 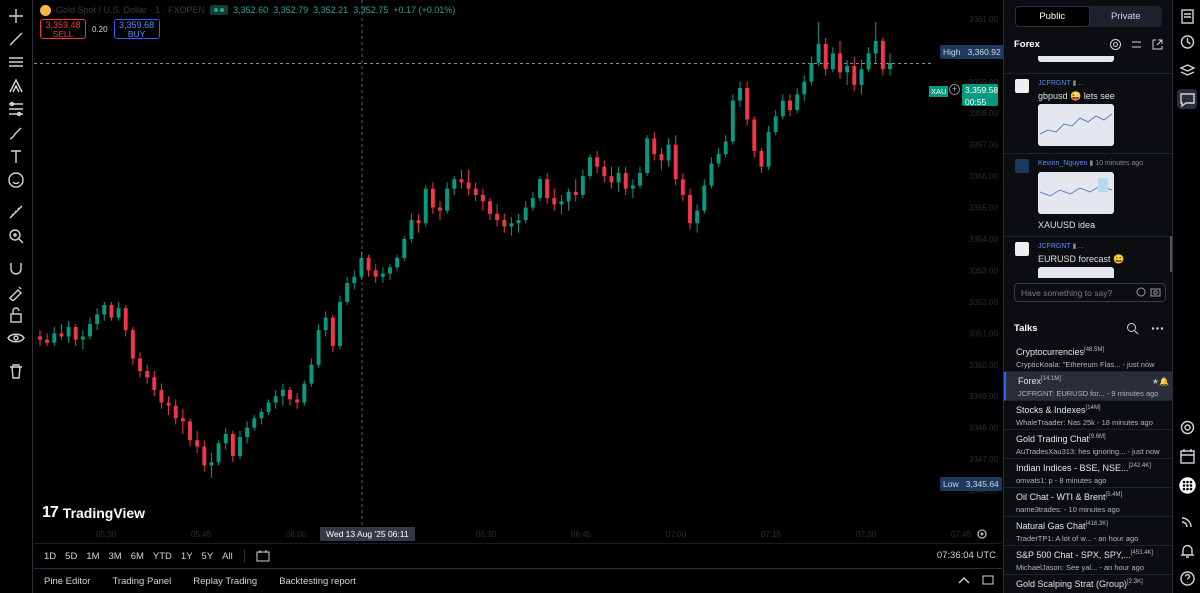 What do you see at coordinates (67, 581) in the screenshot?
I see `tab-pine-editor: Pine Editor` at bounding box center [67, 581].